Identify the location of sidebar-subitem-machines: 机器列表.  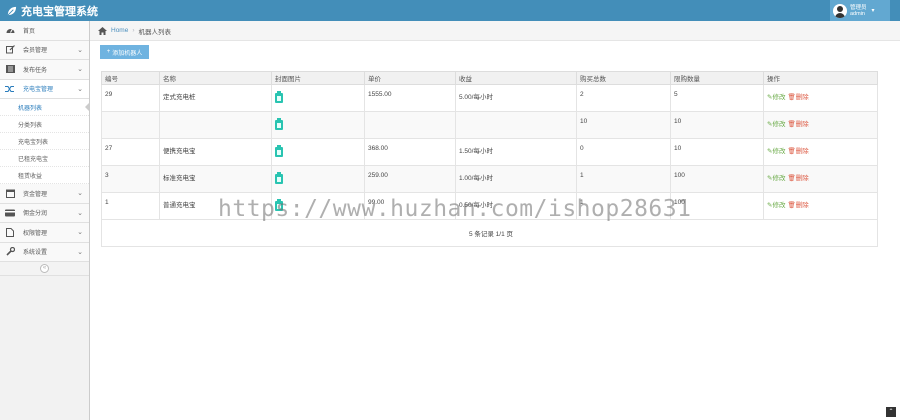
(45, 107).